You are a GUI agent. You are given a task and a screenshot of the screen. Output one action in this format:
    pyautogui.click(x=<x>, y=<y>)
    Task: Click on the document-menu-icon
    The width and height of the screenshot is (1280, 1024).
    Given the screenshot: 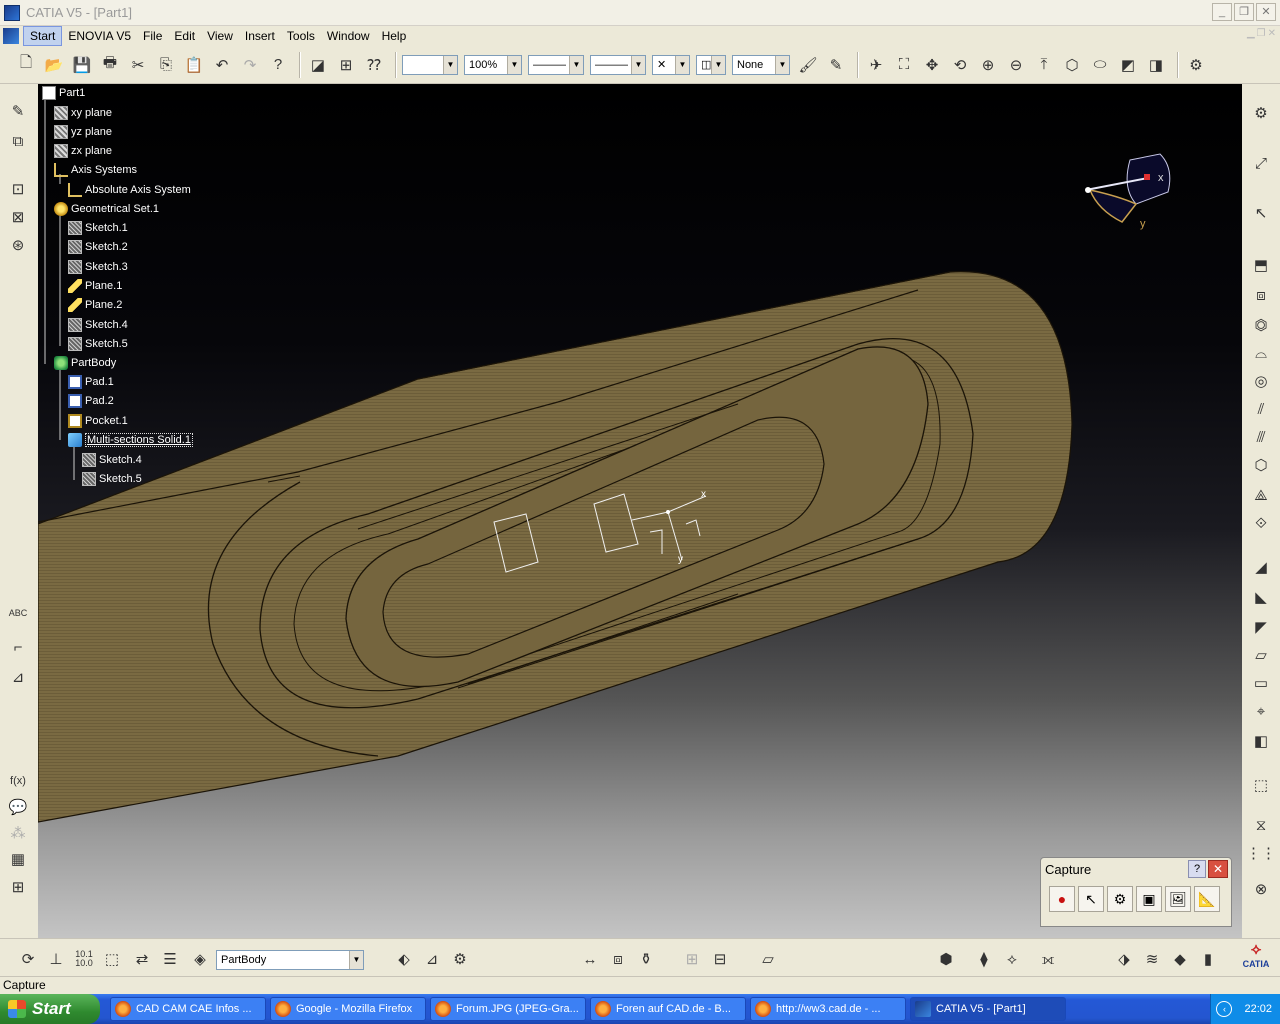 What is the action you would take?
    pyautogui.click(x=11, y=36)
    